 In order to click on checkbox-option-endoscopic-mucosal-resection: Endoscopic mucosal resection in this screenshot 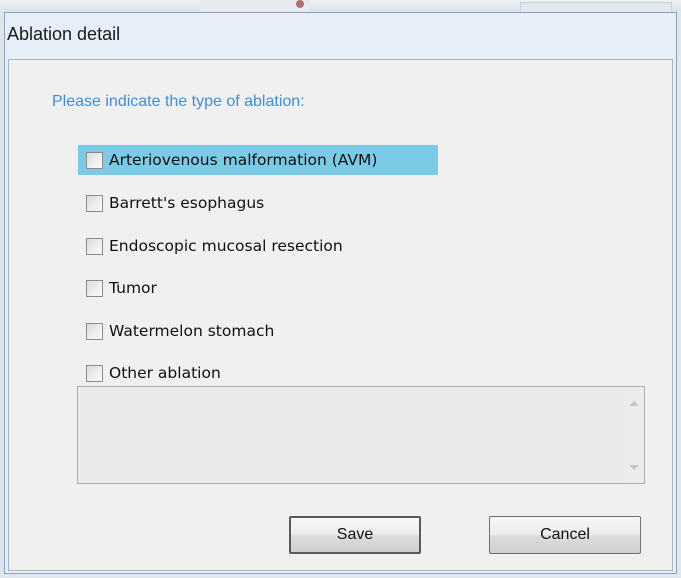, I will do `click(210, 246)`.